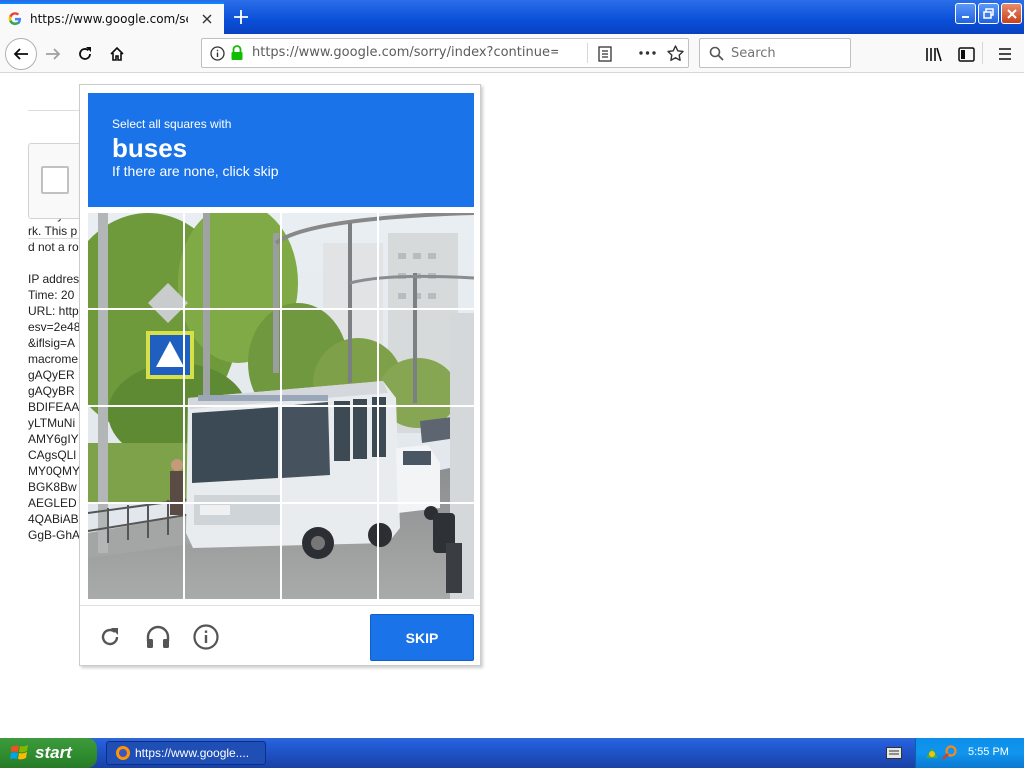 Image resolution: width=1024 pixels, height=768 pixels. I want to click on minimize-button, so click(965, 13).